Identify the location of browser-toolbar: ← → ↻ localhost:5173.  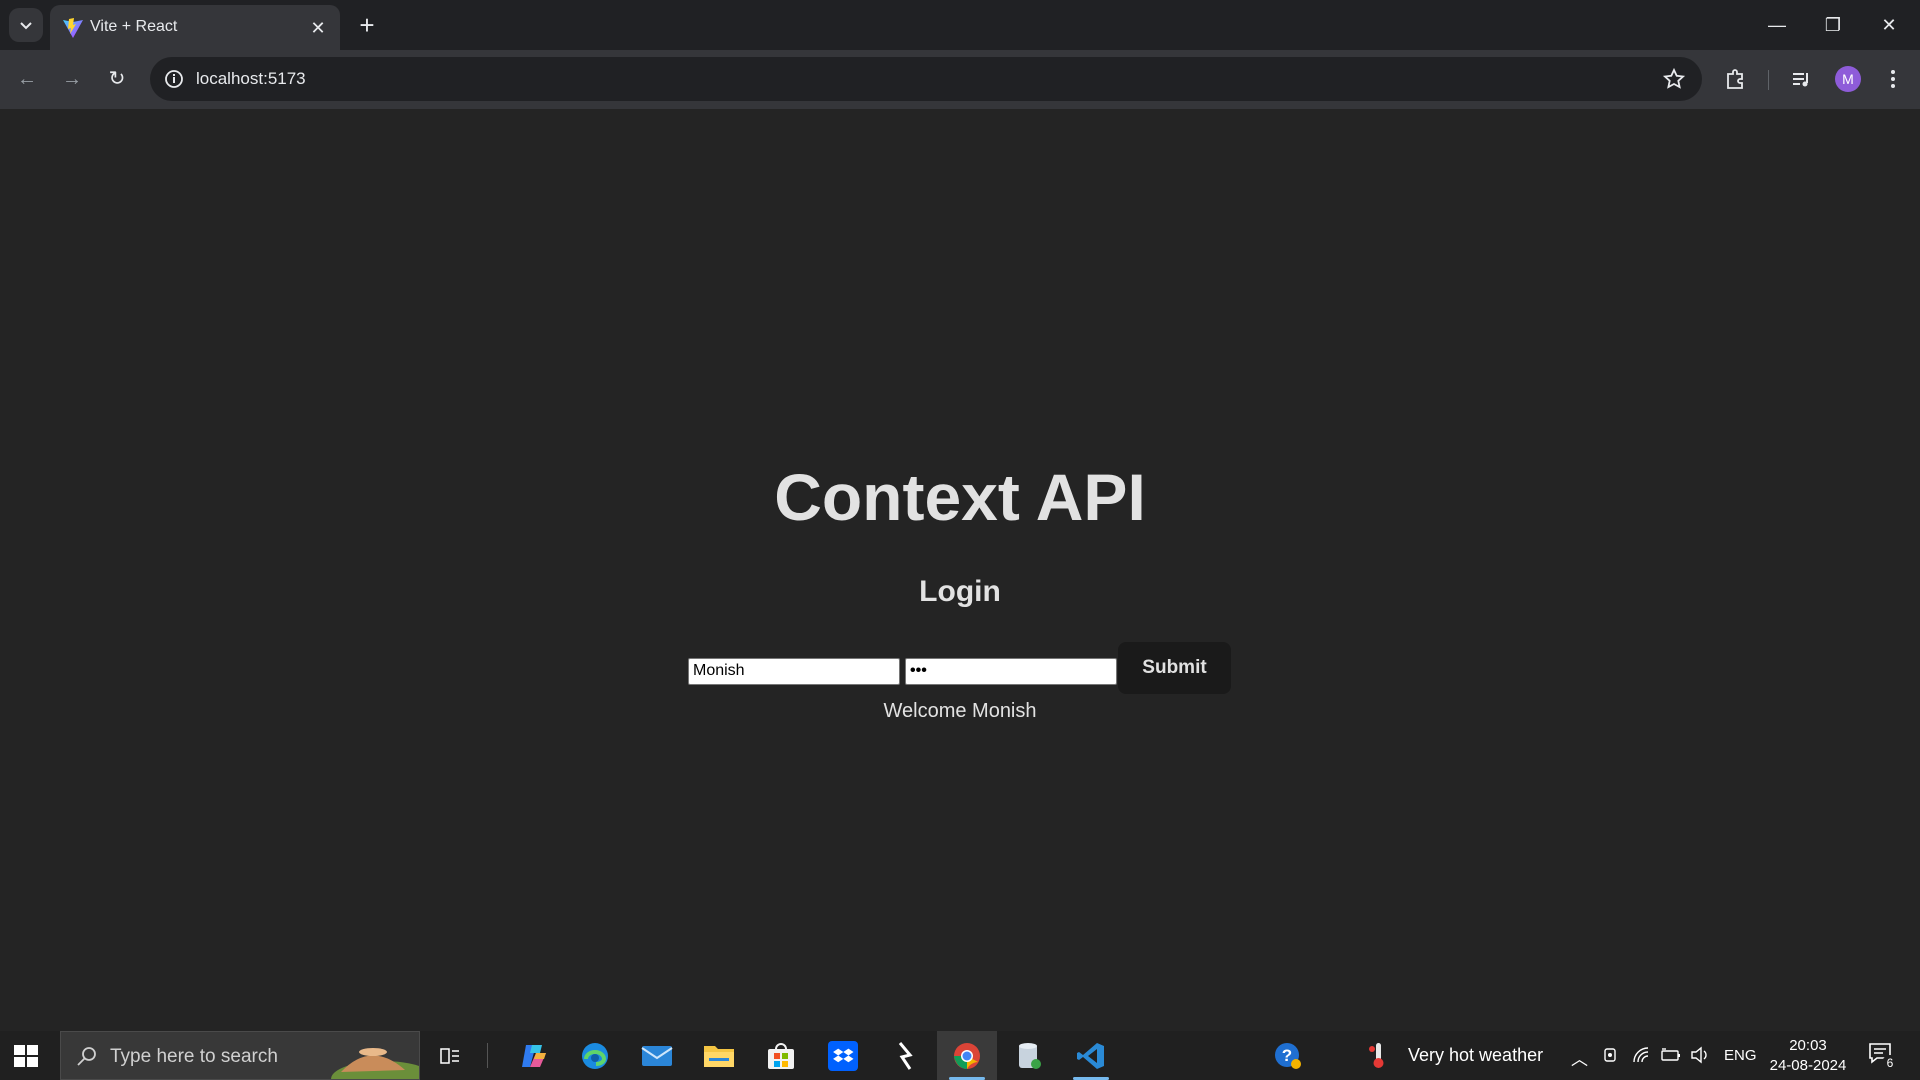
(960, 79).